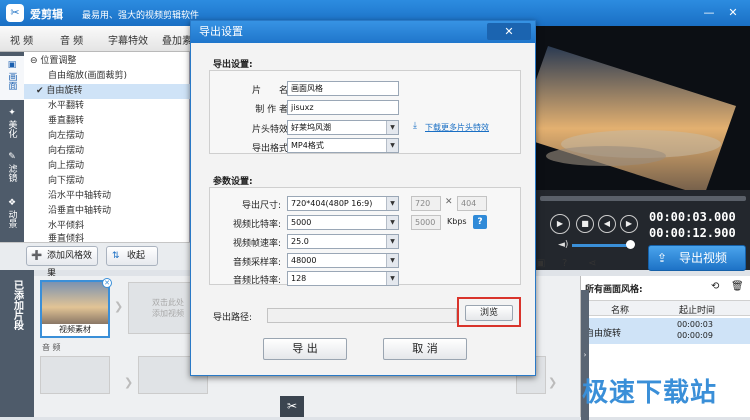  What do you see at coordinates (233, 65) in the screenshot?
I see `export-section-title: 导出设置:` at bounding box center [233, 65].